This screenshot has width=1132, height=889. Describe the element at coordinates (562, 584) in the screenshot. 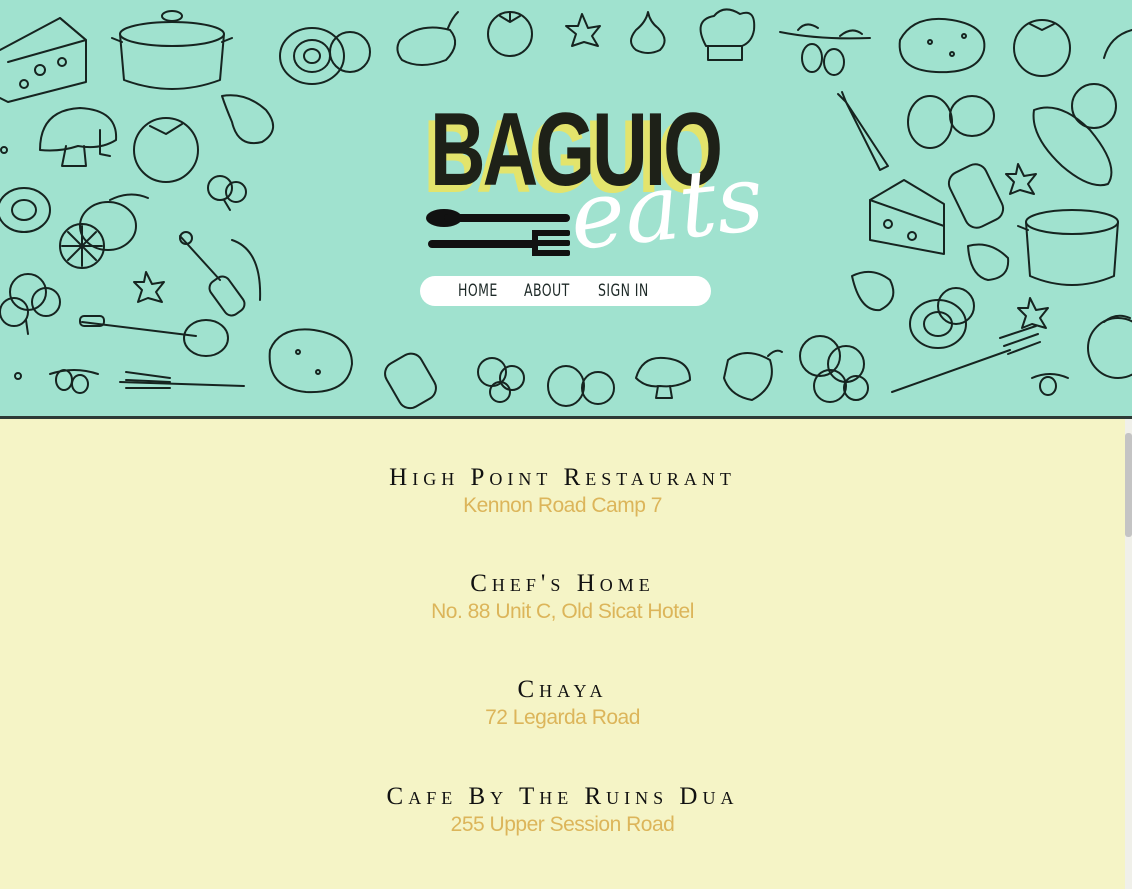

I see `restaurant-name: Chef's Home` at that location.